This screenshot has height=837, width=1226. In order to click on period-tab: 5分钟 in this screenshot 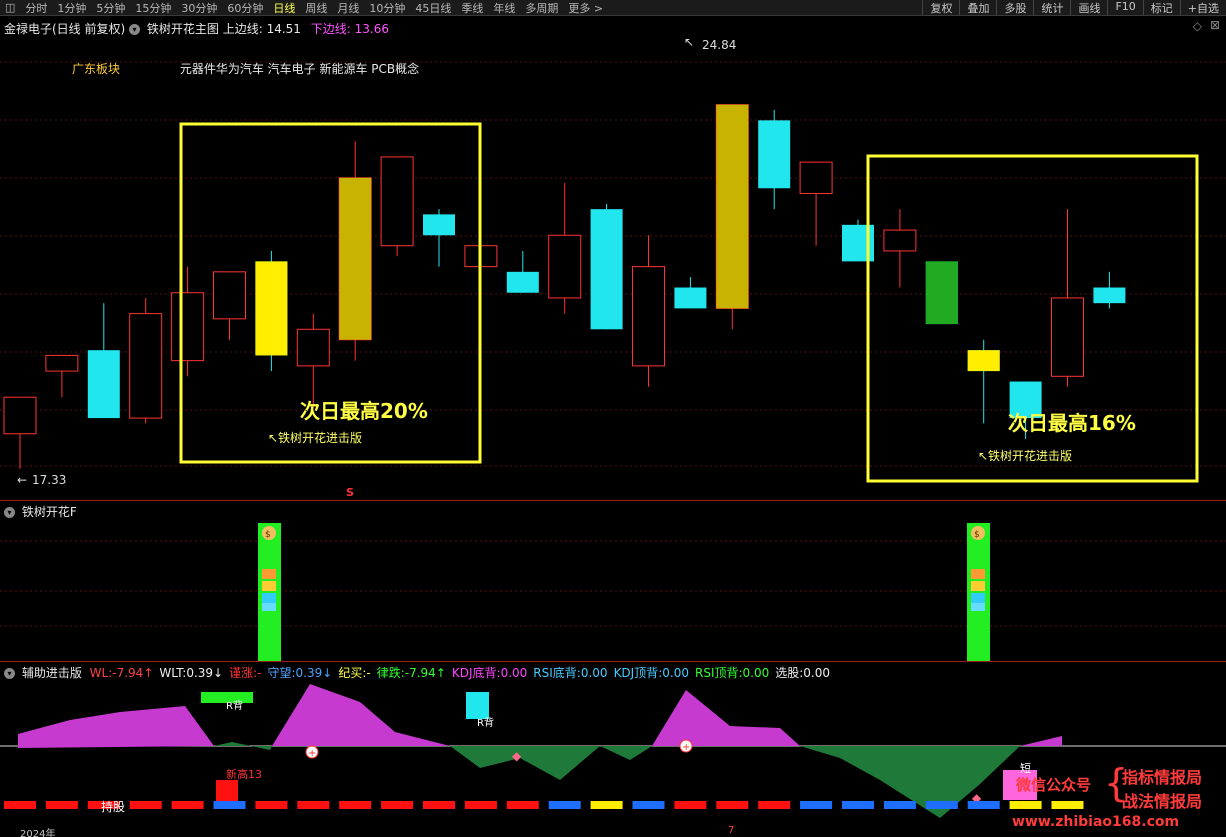, I will do `click(110, 7)`.